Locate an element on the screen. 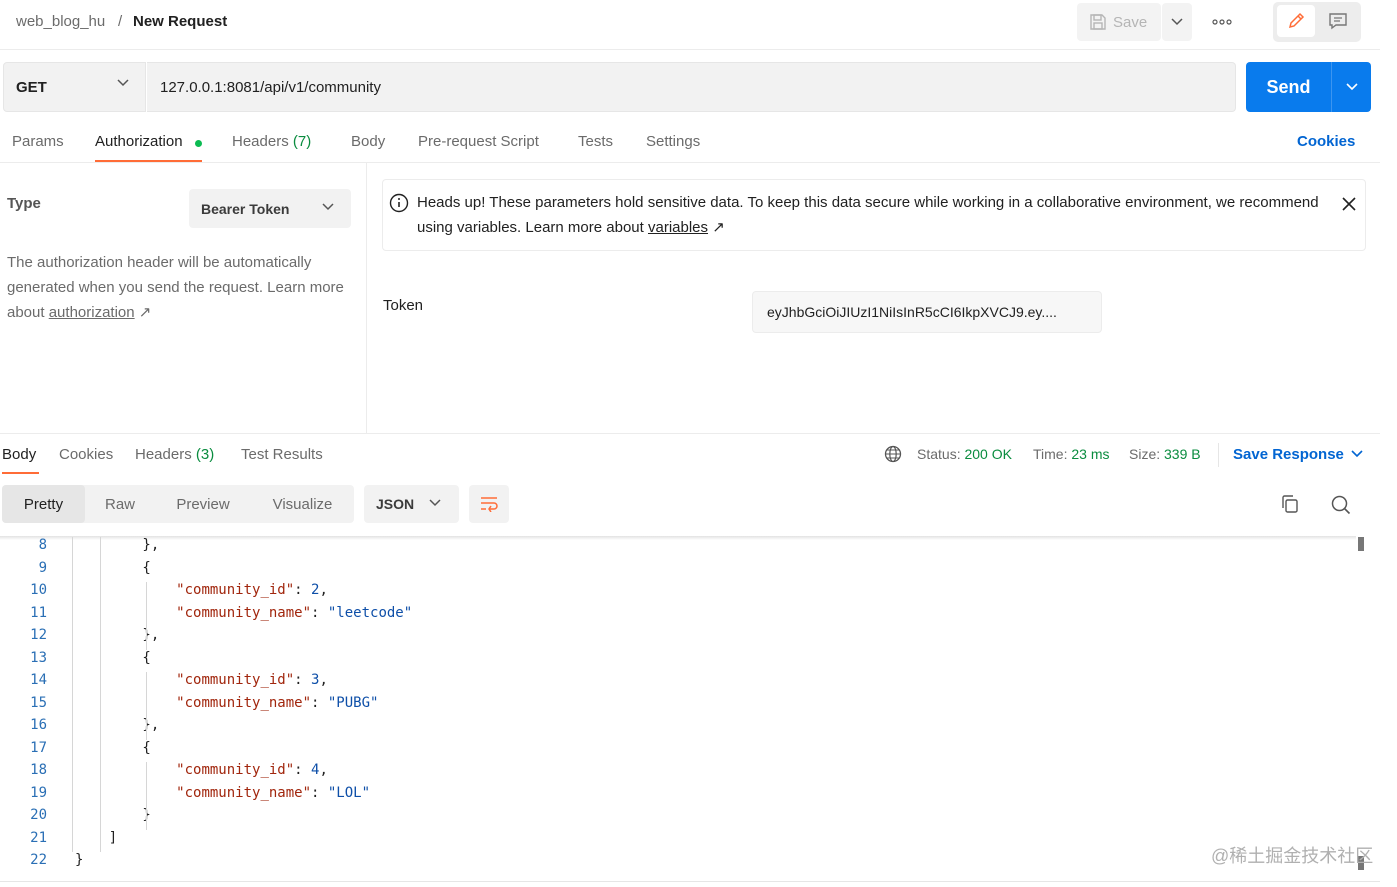  more-options-button is located at coordinates (1222, 22).